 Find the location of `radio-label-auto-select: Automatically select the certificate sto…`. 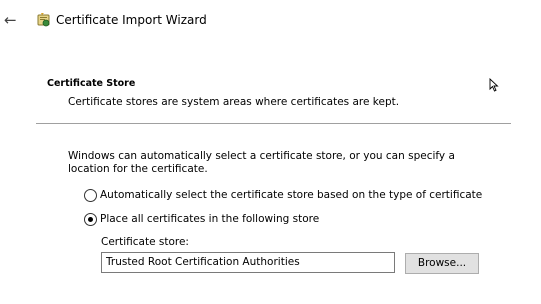

radio-label-auto-select: Automatically select the certificate sto… is located at coordinates (291, 195).